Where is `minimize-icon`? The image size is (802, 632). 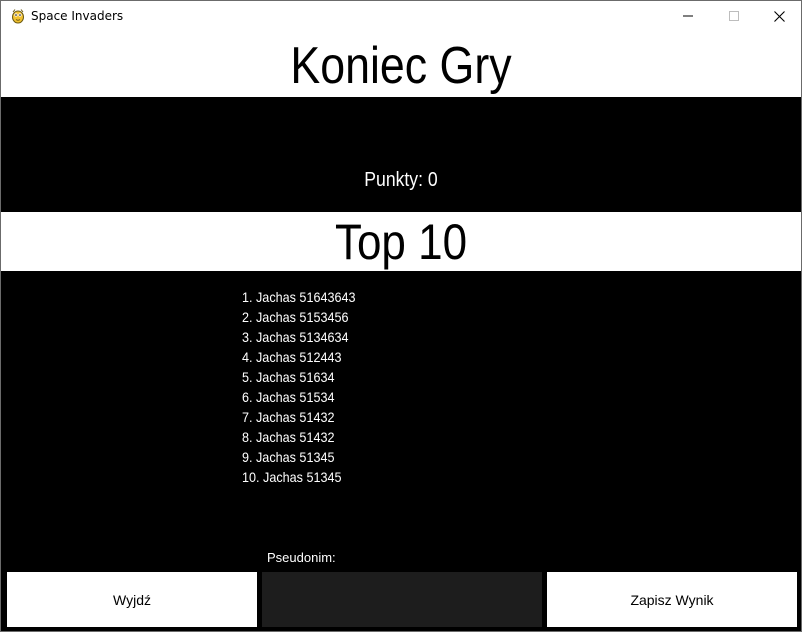 minimize-icon is located at coordinates (688, 16).